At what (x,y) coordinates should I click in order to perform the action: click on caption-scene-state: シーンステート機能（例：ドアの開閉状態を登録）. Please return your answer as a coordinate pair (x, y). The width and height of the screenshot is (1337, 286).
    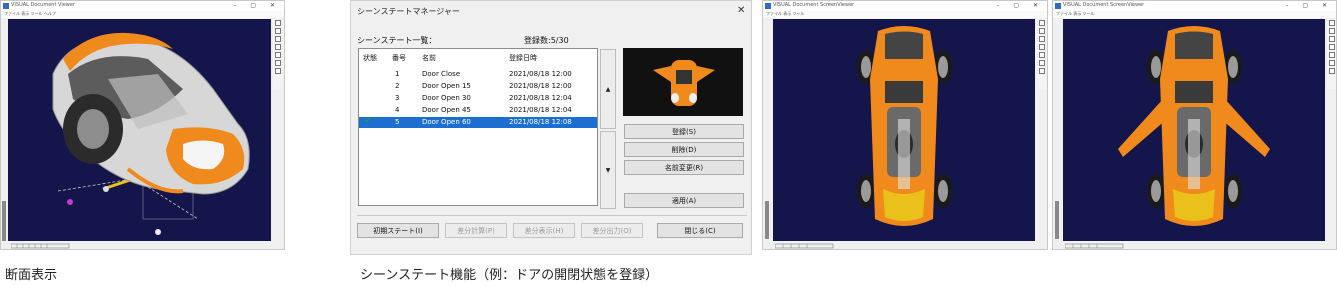
    Looking at the image, I should click on (509, 275).